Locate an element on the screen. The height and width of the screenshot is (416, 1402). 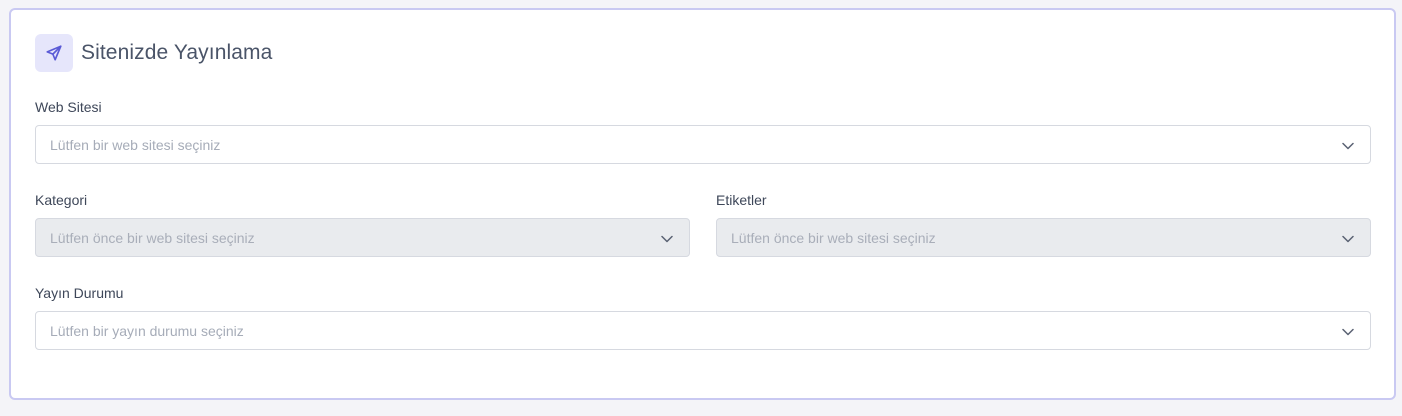
status-select-placeholder: Lütfen bir yayın durumu seçiniz is located at coordinates (147, 330).